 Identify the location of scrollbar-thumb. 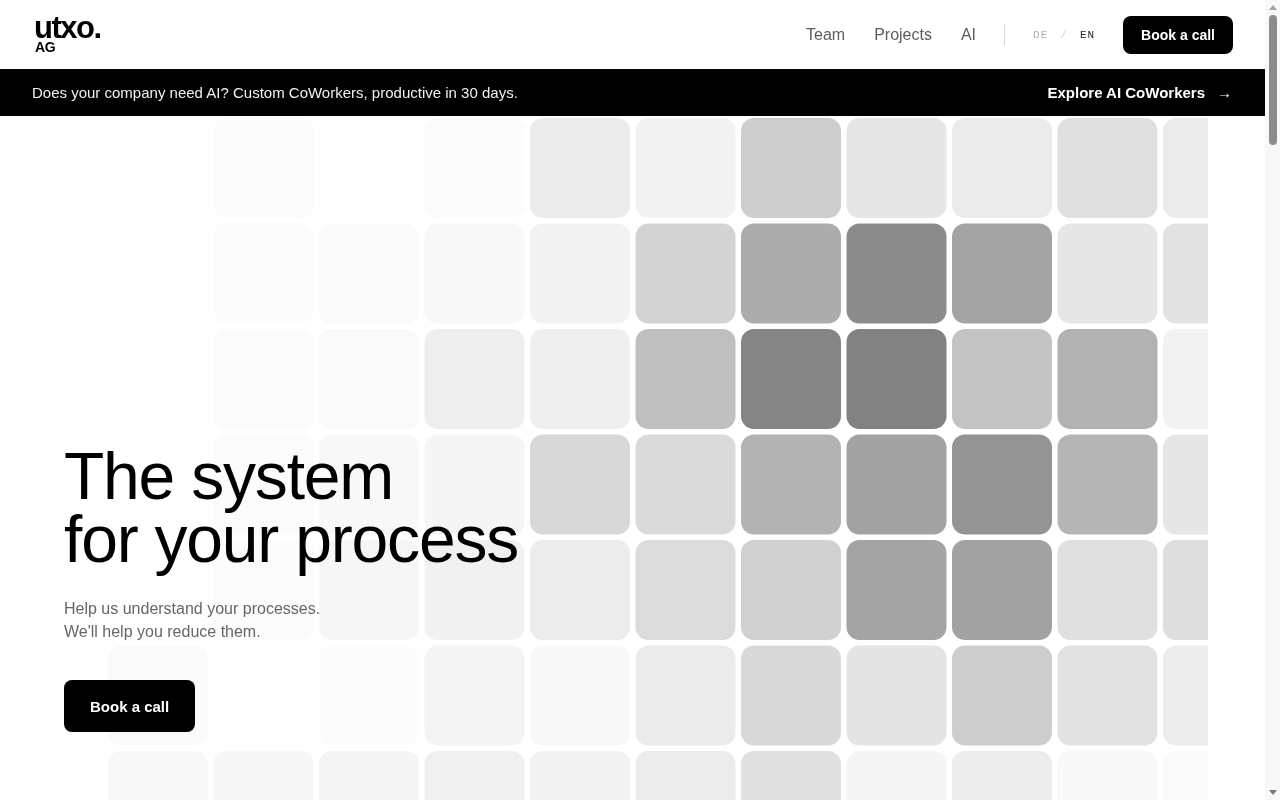
(1272, 80).